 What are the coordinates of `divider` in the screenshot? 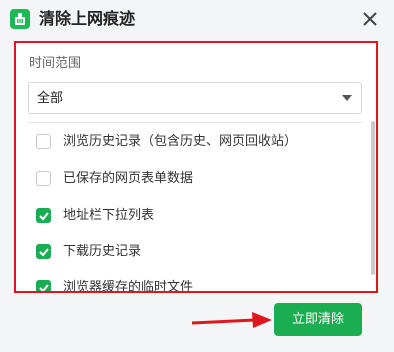 It's located at (195, 122).